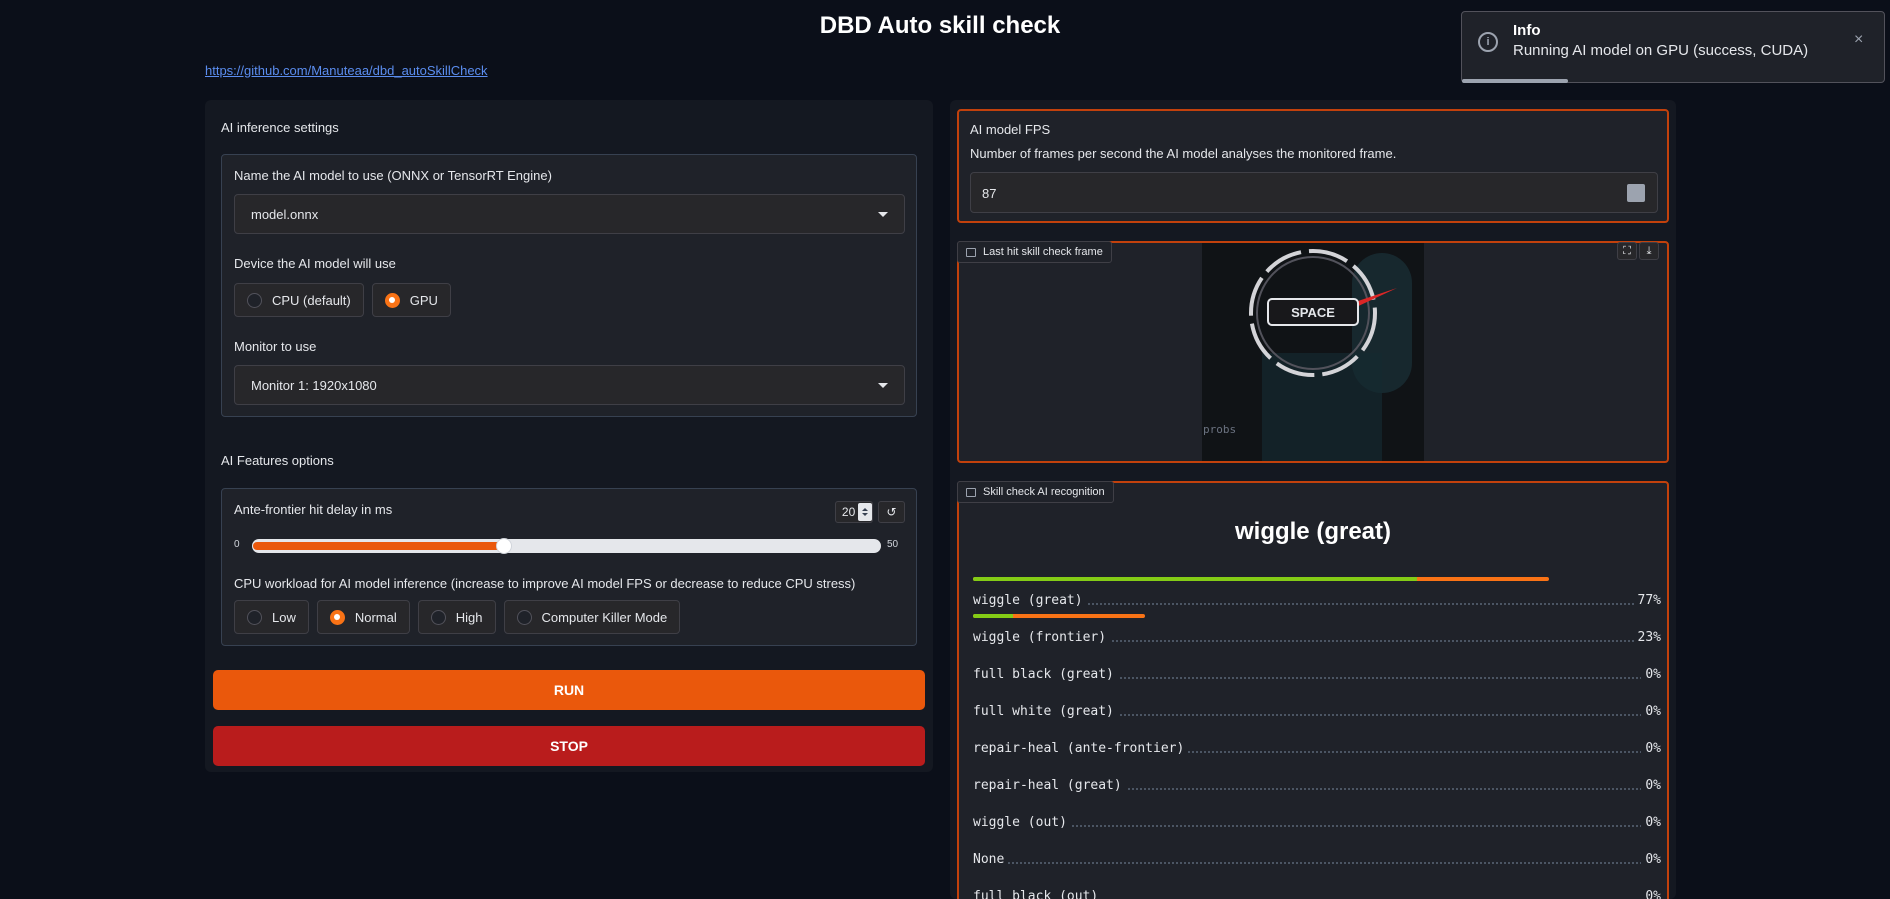  What do you see at coordinates (893, 544) in the screenshot?
I see `slider-max-label: 50` at bounding box center [893, 544].